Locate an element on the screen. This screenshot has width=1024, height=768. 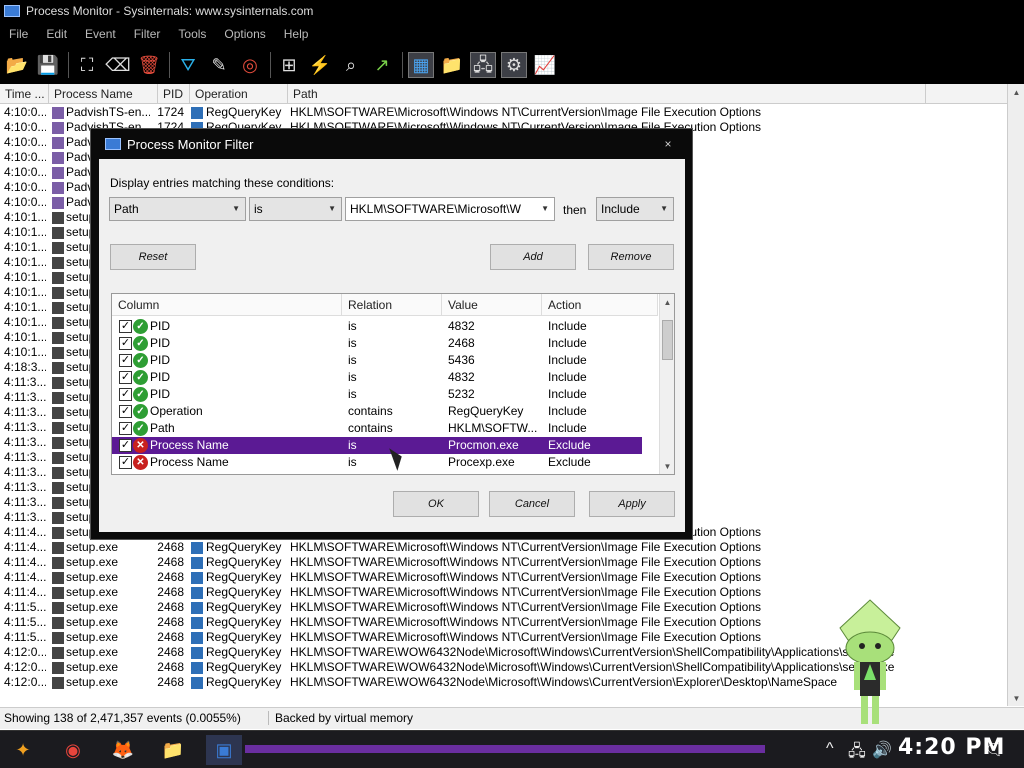
header-column: Column is located at coordinates (227, 305).